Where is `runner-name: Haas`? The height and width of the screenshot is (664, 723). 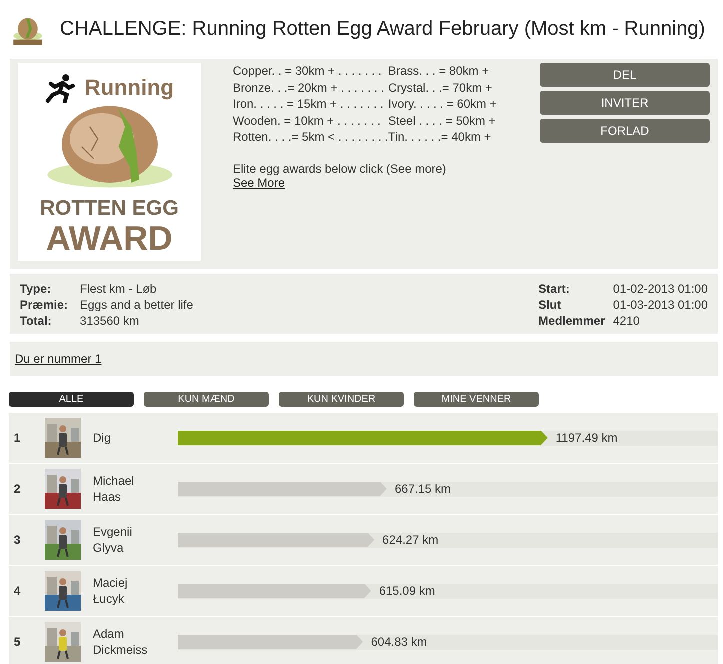 runner-name: Haas is located at coordinates (107, 497).